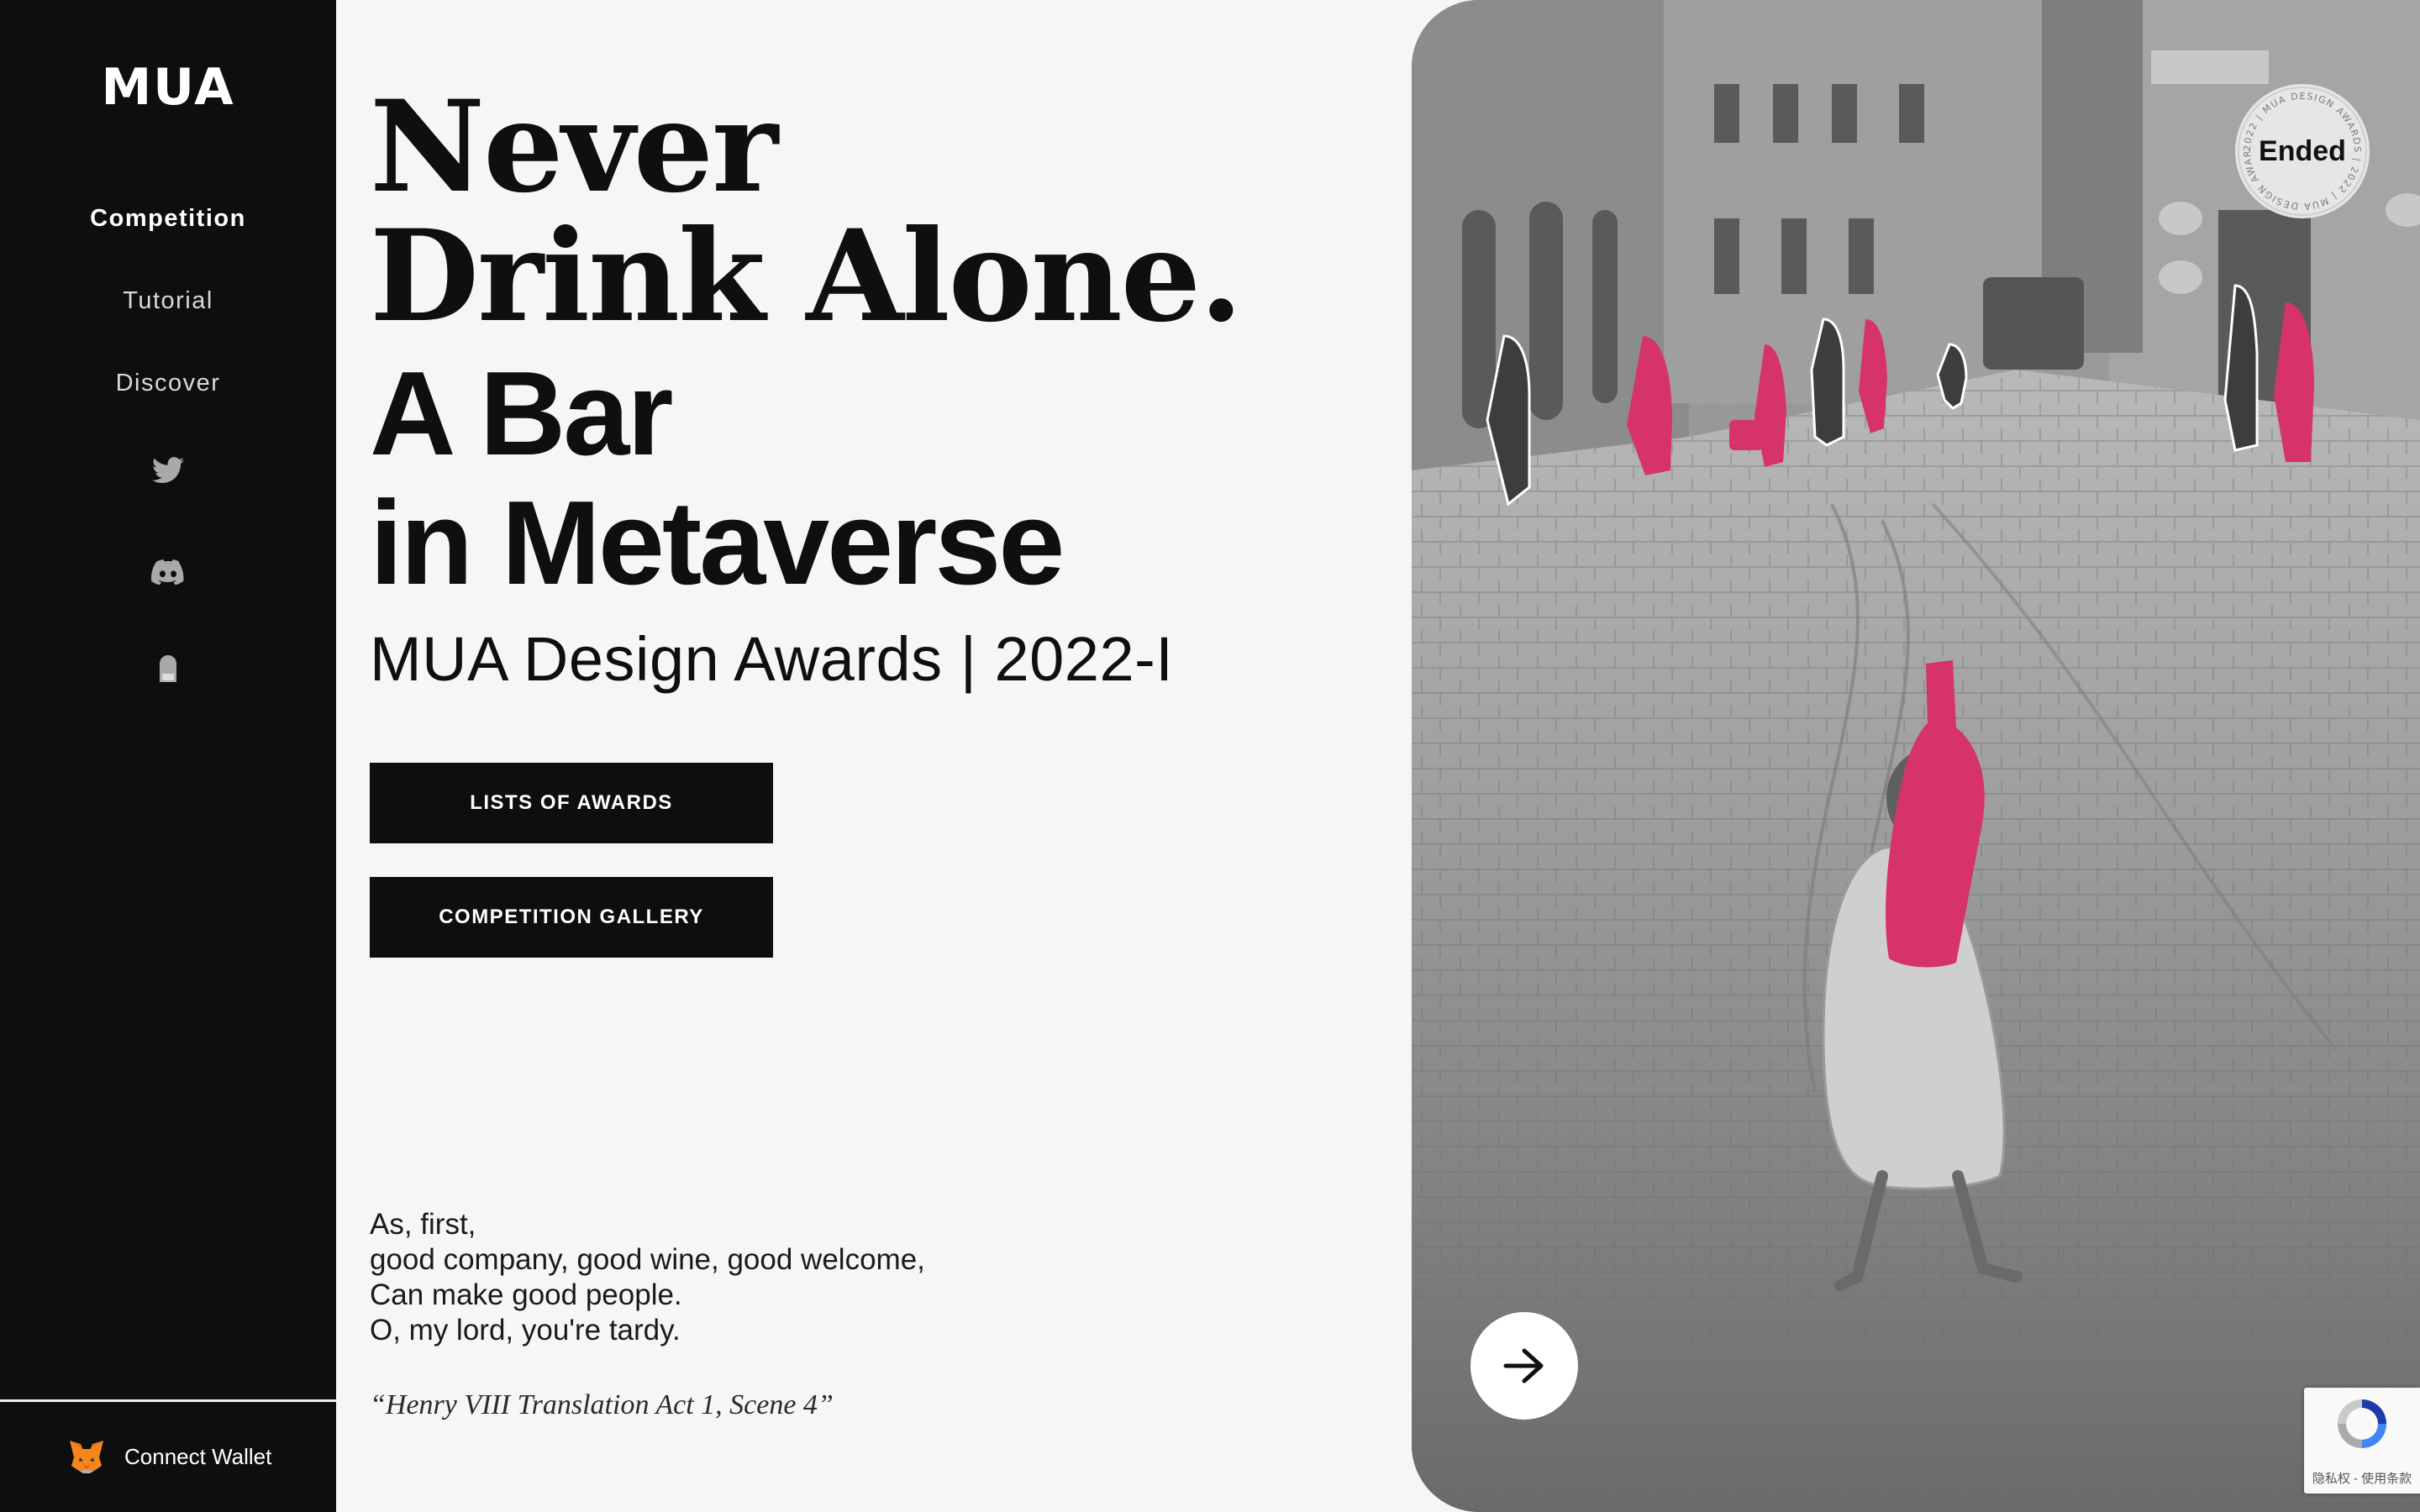 This screenshot has height=1512, width=2420. What do you see at coordinates (198, 1456) in the screenshot?
I see `connect-wallet-label: Connect Wallet` at bounding box center [198, 1456].